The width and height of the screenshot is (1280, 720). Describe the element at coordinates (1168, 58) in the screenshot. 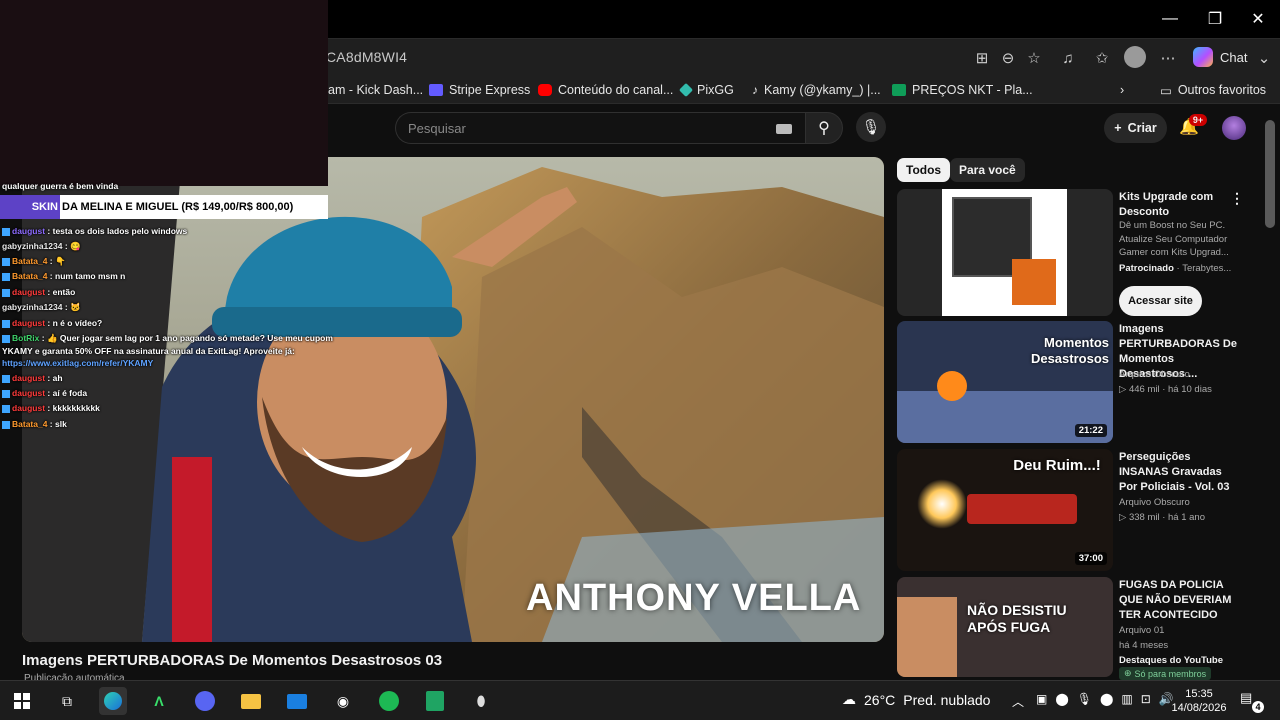

I see `more-icon: ⋯` at that location.